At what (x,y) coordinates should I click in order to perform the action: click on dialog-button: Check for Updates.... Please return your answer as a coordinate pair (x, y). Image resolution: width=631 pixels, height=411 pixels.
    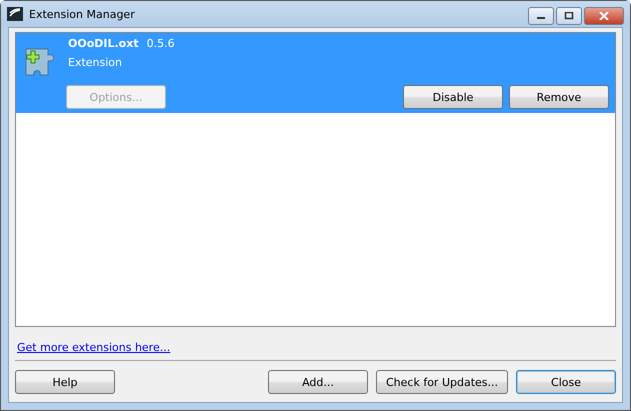
    Looking at the image, I should click on (442, 382).